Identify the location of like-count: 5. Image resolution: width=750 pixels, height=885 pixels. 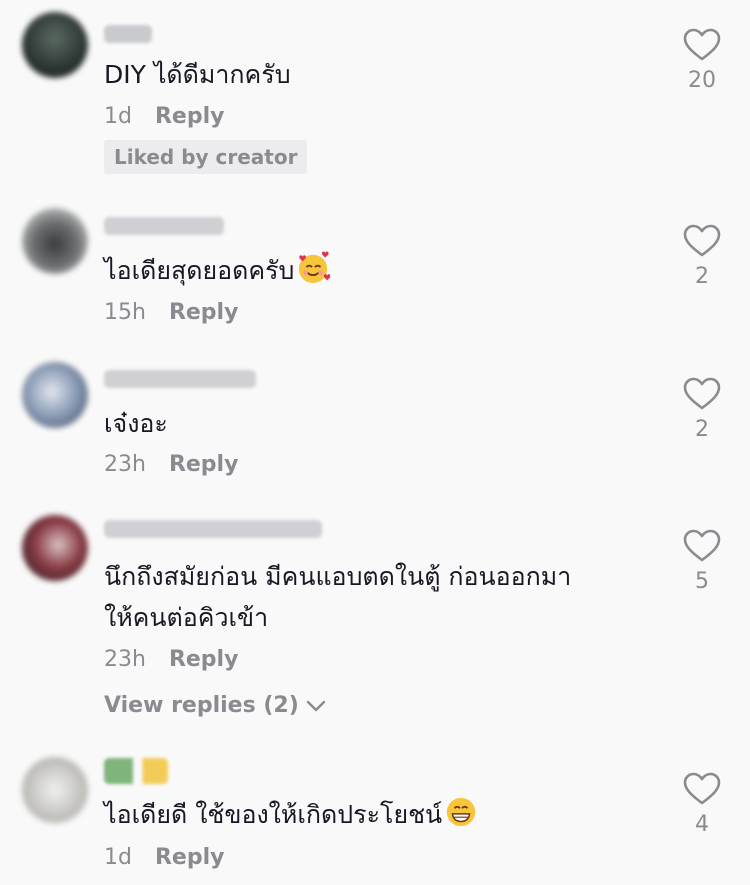
(702, 581).